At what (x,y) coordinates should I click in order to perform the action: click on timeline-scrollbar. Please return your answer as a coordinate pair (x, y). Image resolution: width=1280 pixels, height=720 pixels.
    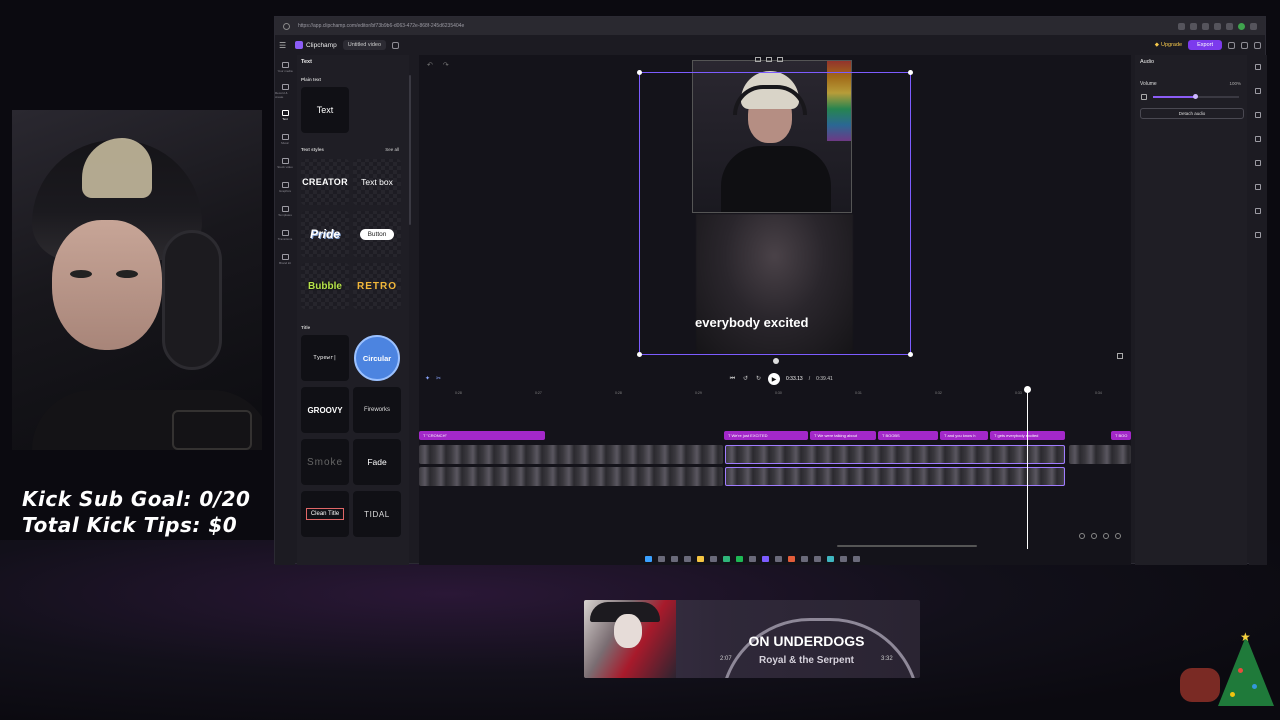
    Looking at the image, I should click on (907, 546).